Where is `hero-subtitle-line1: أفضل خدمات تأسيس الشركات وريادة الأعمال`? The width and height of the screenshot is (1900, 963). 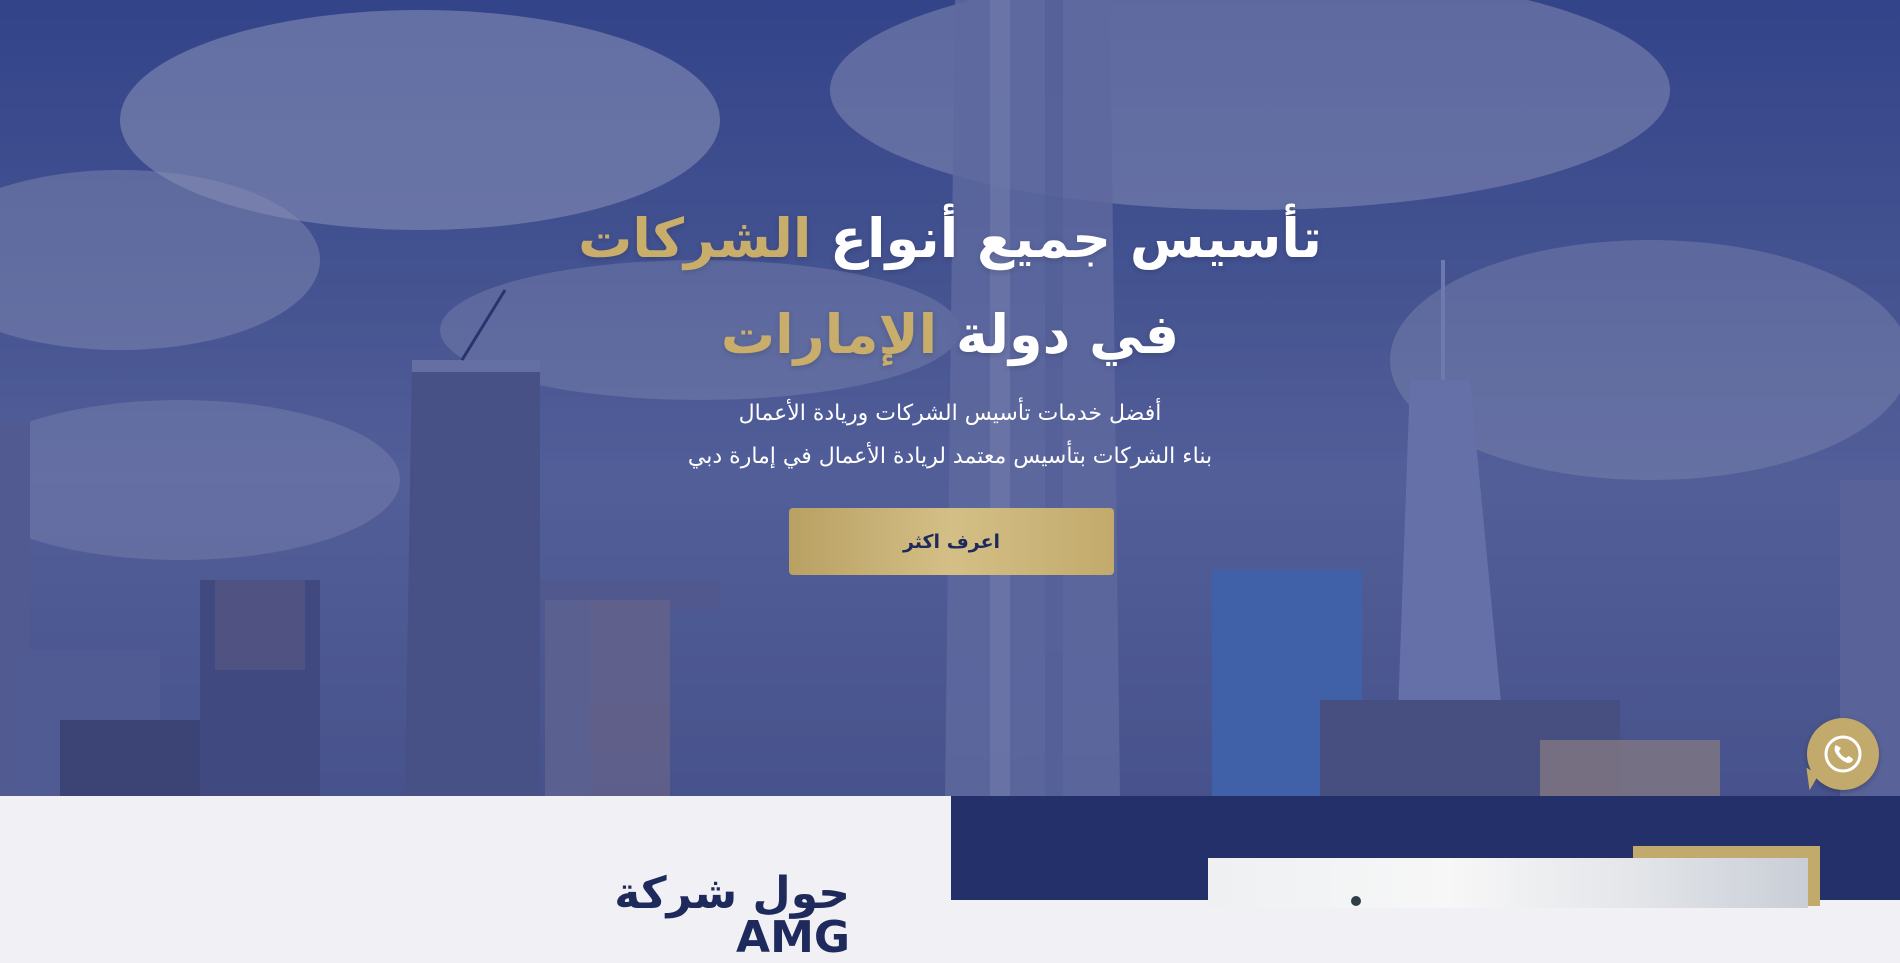 hero-subtitle-line1: أفضل خدمات تأسيس الشركات وريادة الأعمال is located at coordinates (950, 413).